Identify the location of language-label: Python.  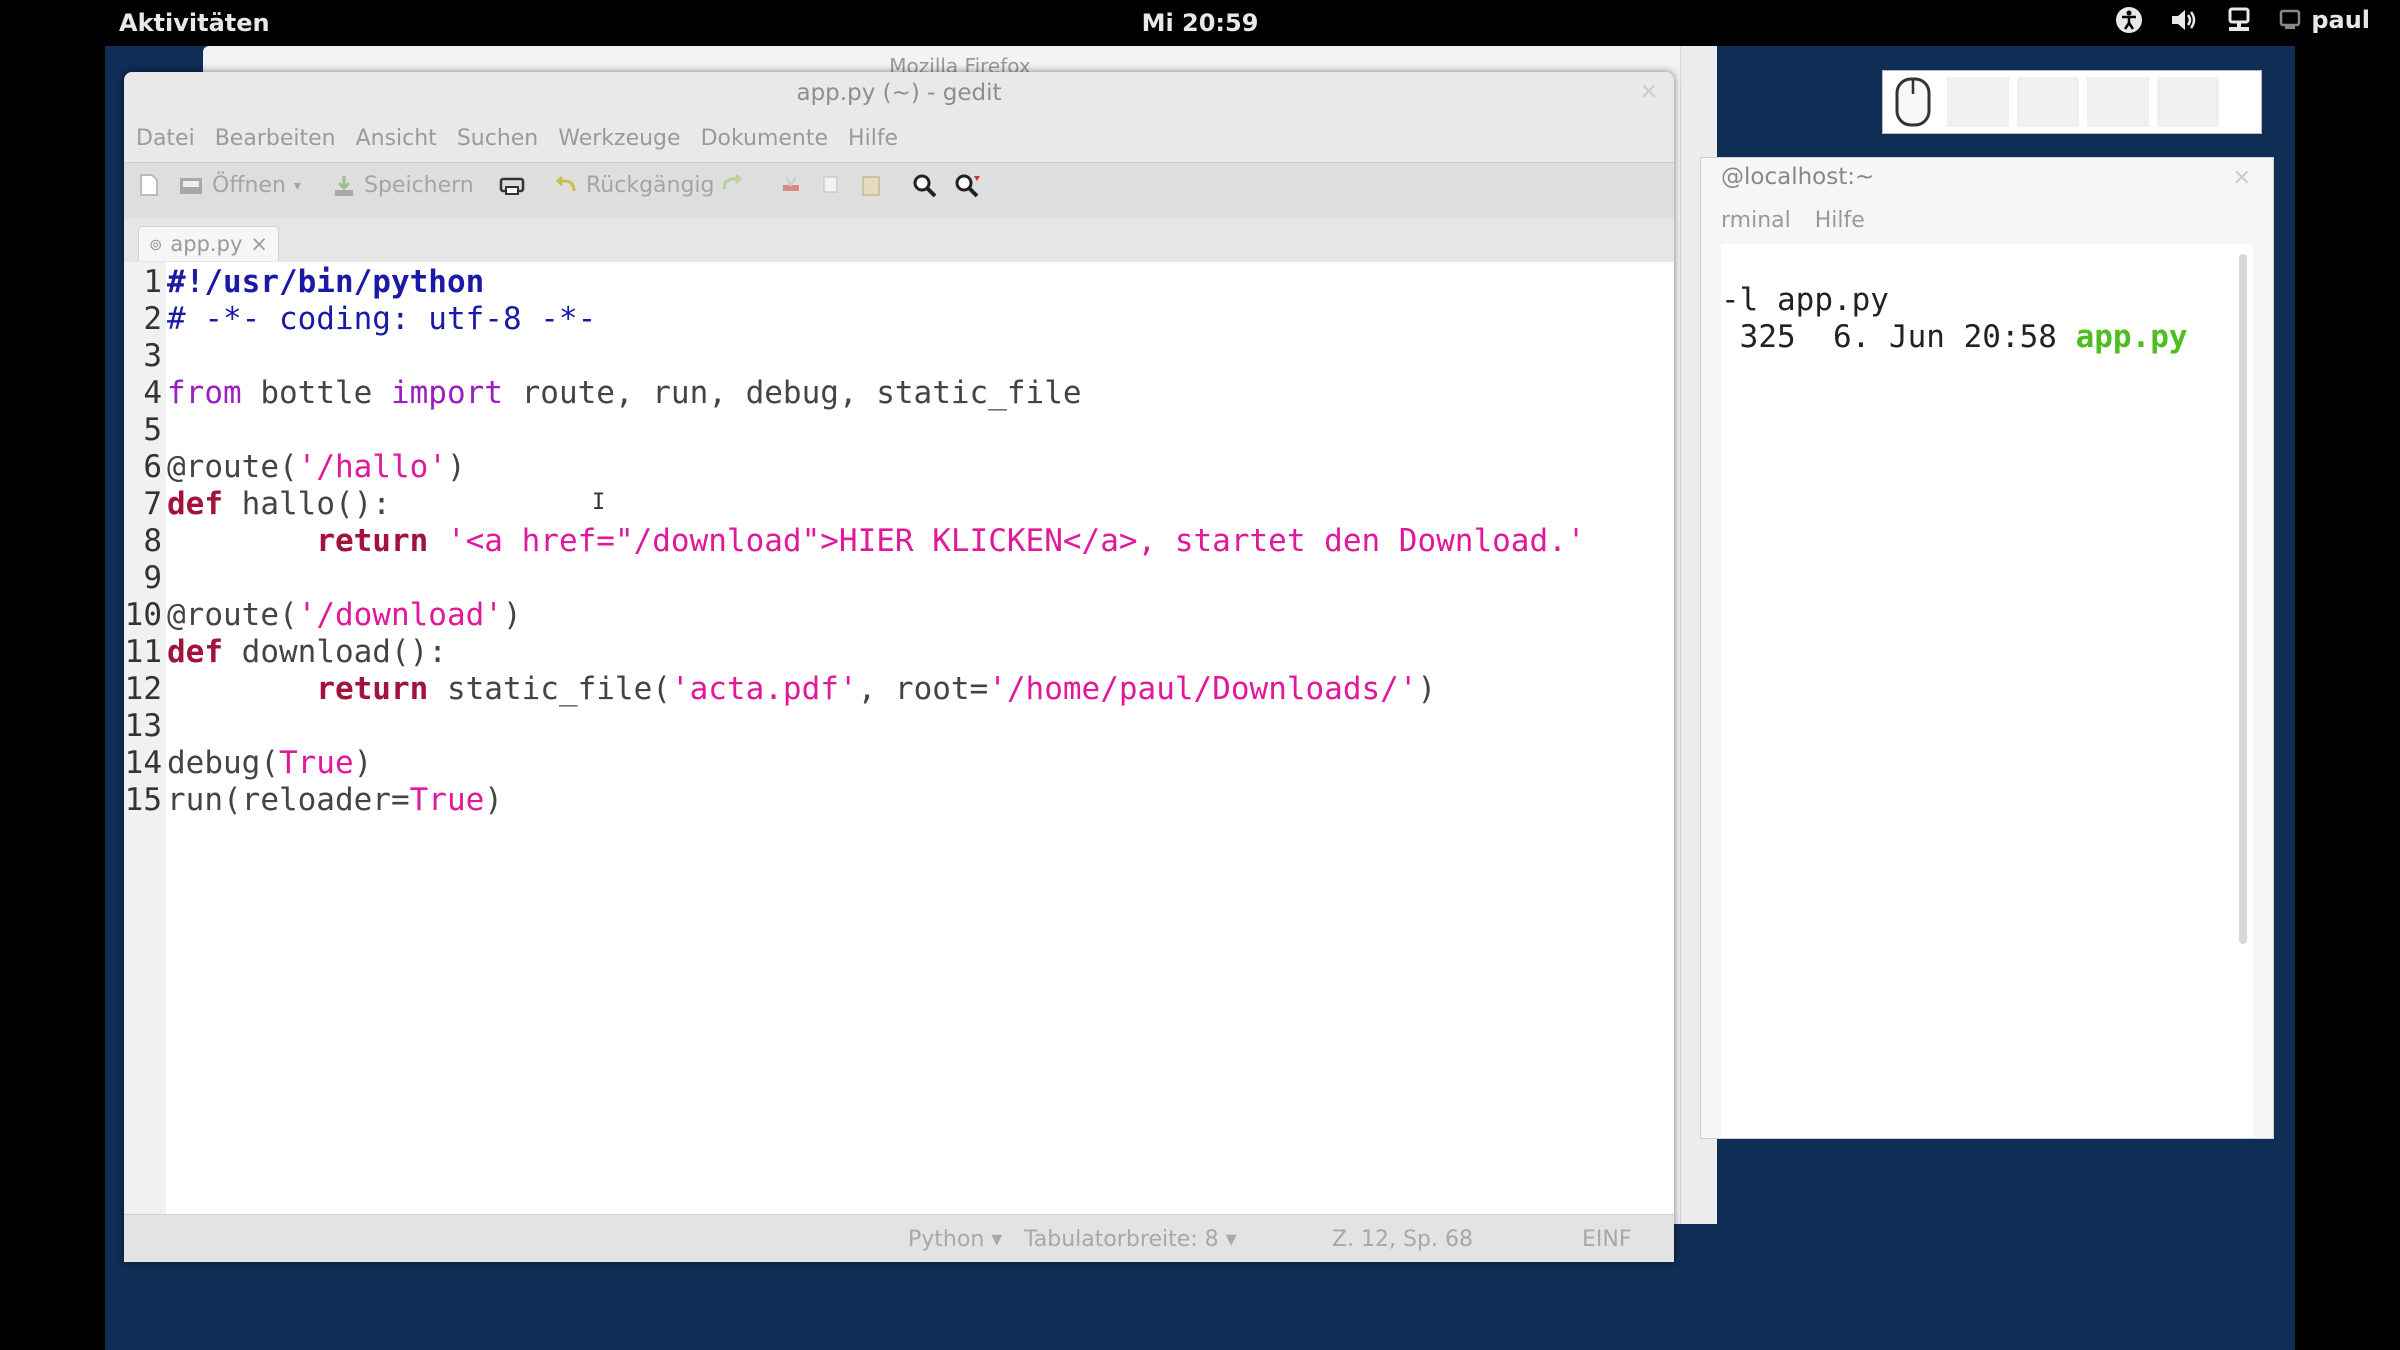
(946, 1239).